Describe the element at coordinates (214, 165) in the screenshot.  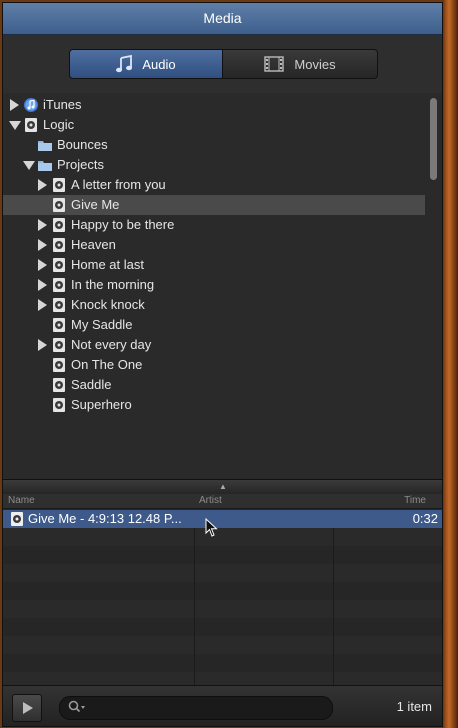
I see `tree-item: Projects` at that location.